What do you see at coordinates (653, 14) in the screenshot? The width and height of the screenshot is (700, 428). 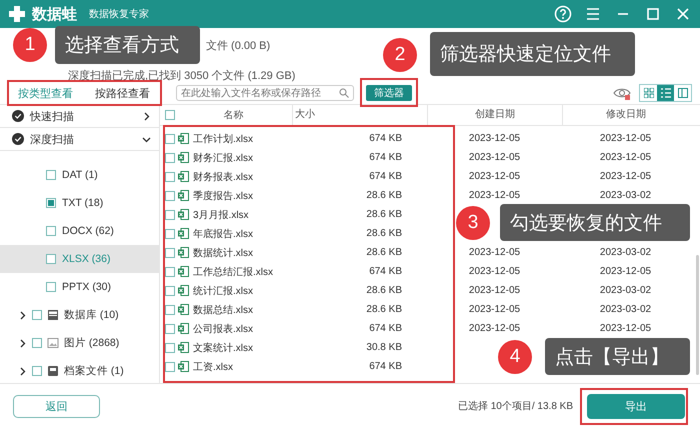 I see `maximize-icon` at bounding box center [653, 14].